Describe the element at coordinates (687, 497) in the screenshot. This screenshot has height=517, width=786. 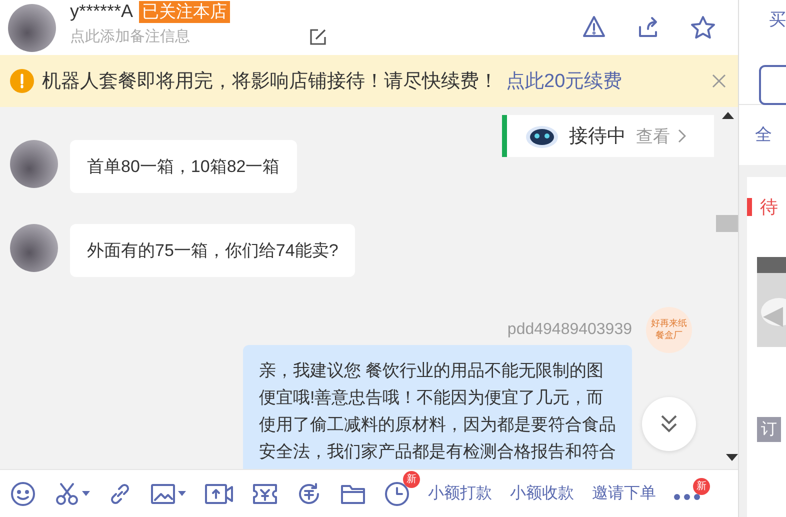
I see `more-icon` at that location.